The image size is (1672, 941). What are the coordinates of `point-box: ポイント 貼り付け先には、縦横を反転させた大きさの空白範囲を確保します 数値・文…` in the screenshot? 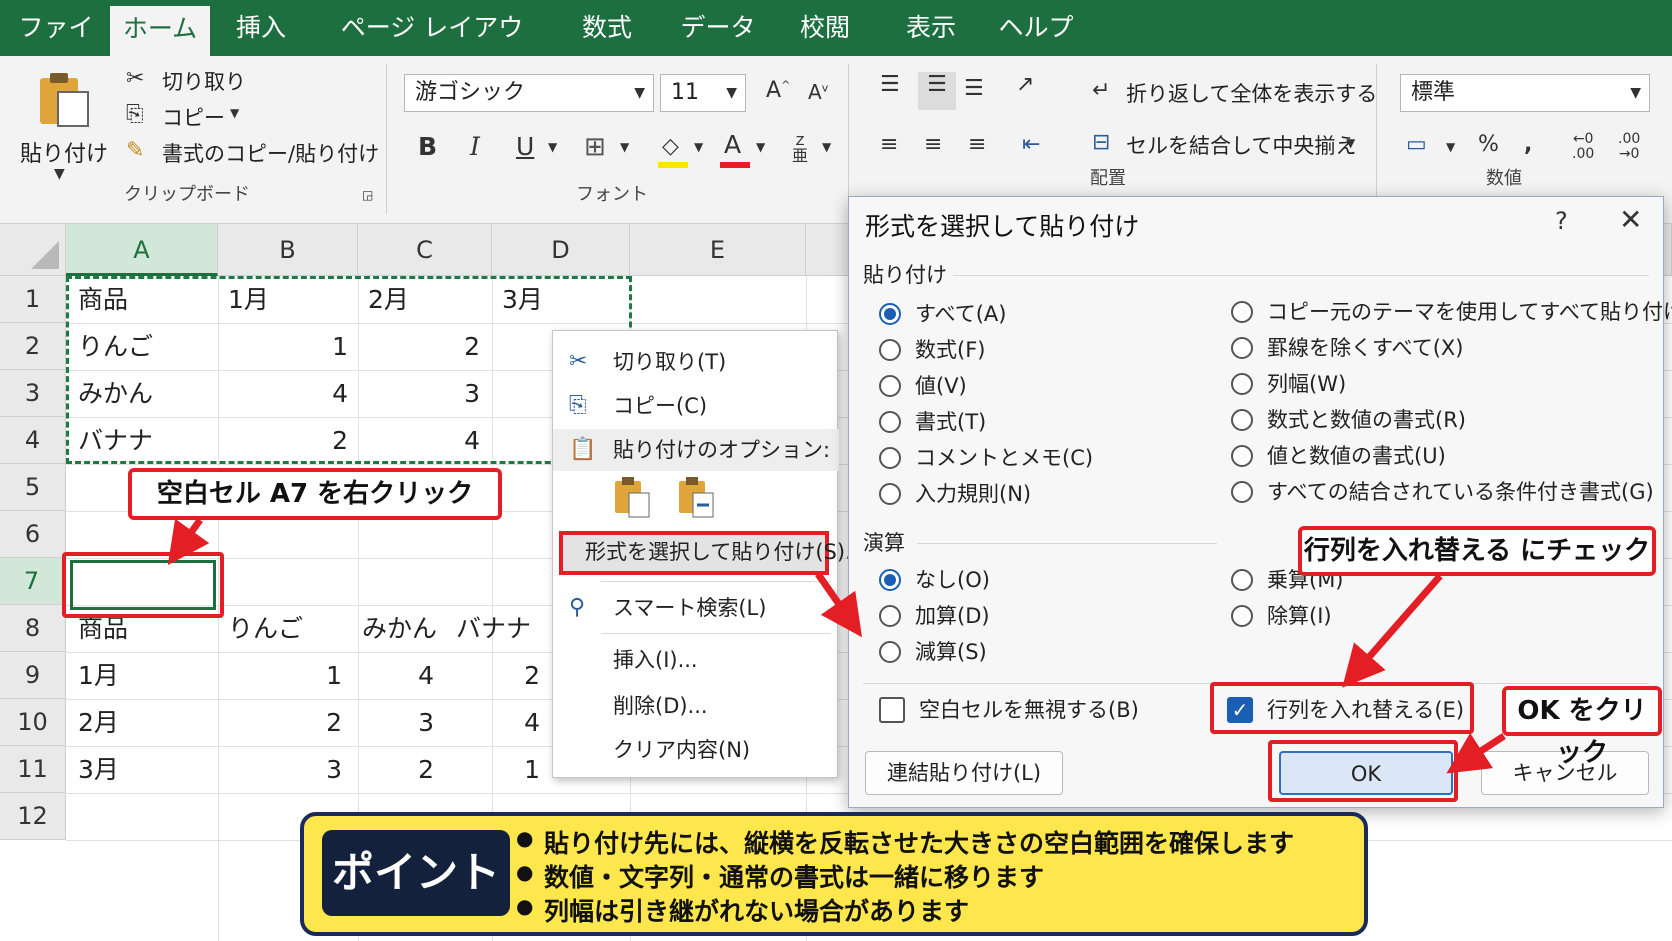 It's located at (834, 874).